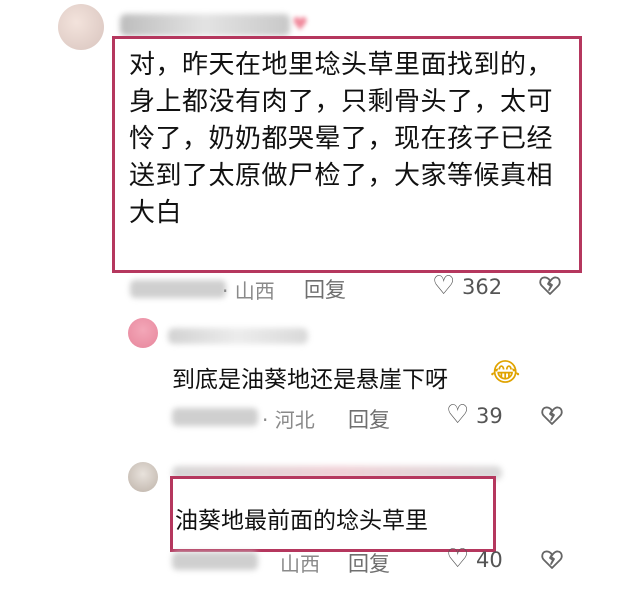  I want to click on comment-location: · 河北, so click(288, 420).